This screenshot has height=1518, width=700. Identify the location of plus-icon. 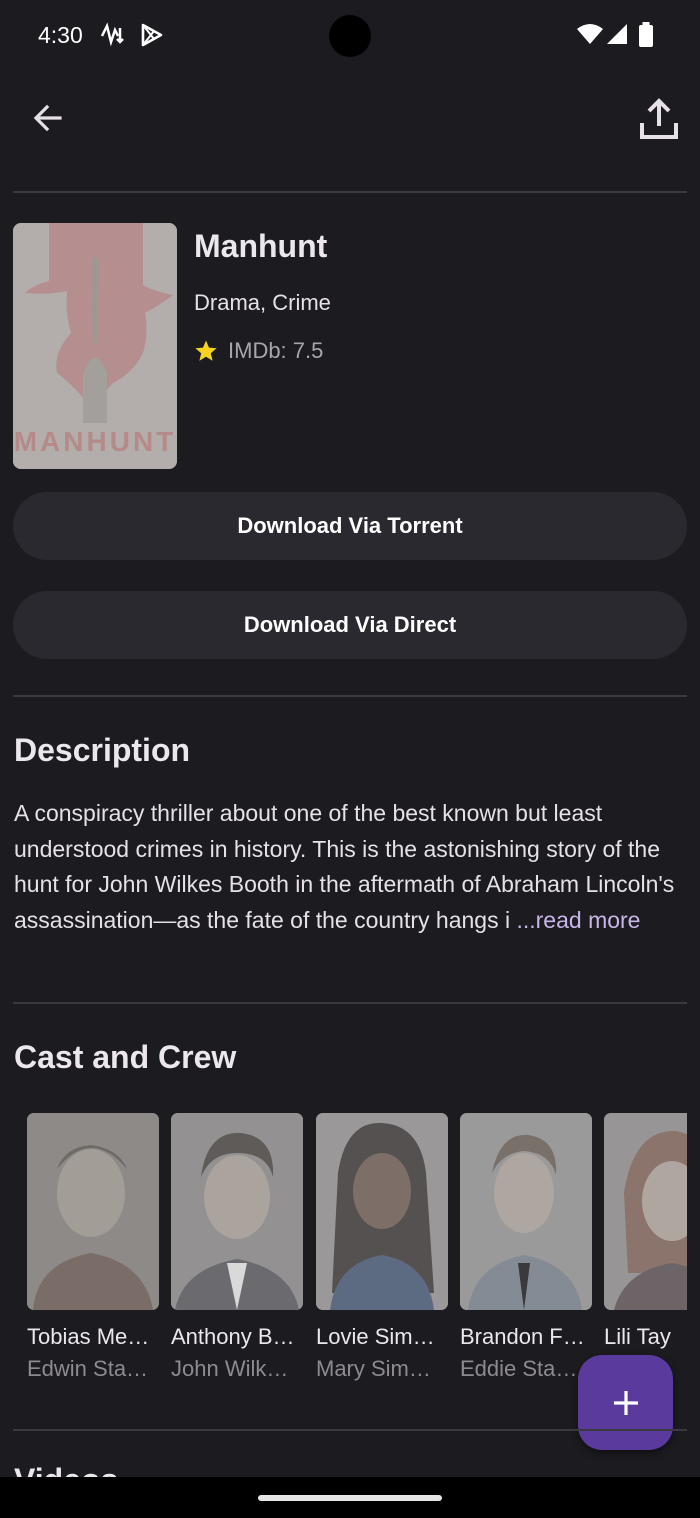
(625, 1402).